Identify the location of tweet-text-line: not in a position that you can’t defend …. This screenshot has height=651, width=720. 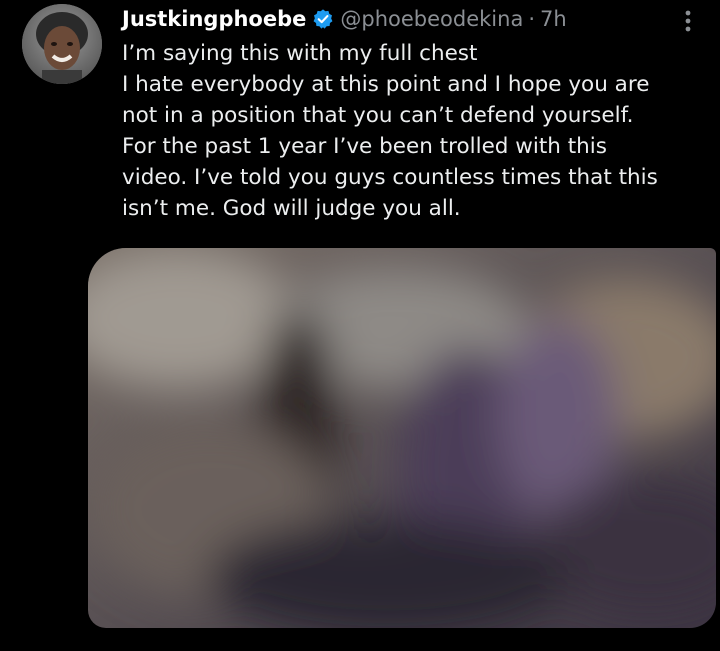
(378, 115).